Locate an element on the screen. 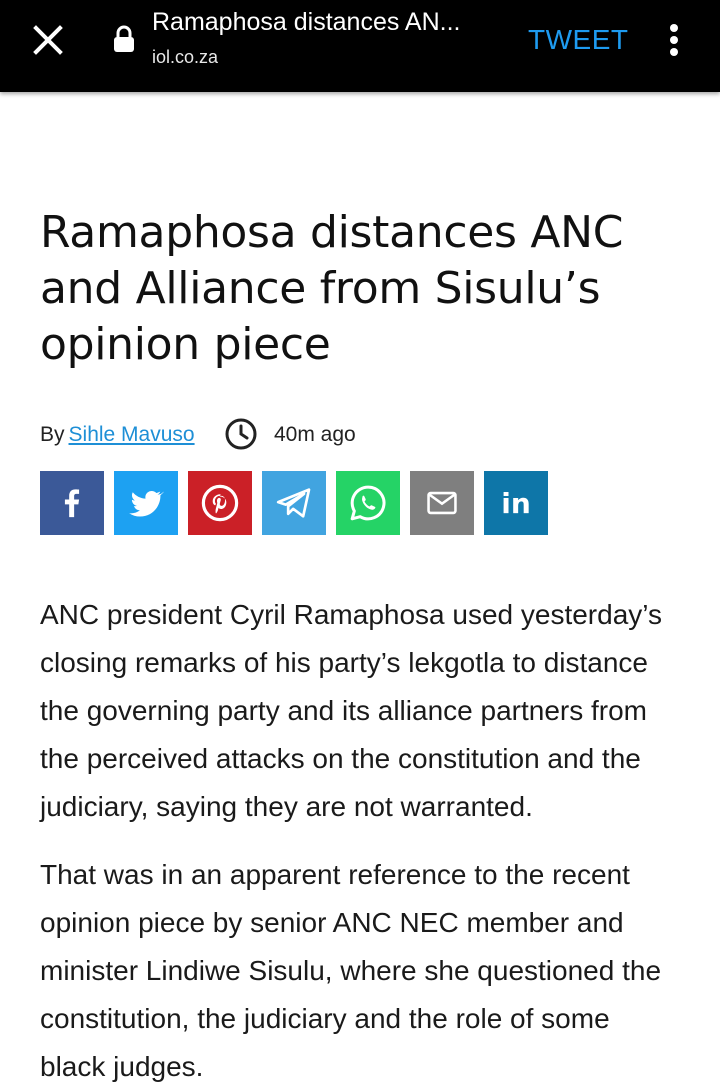  pinterest-icon is located at coordinates (220, 503).